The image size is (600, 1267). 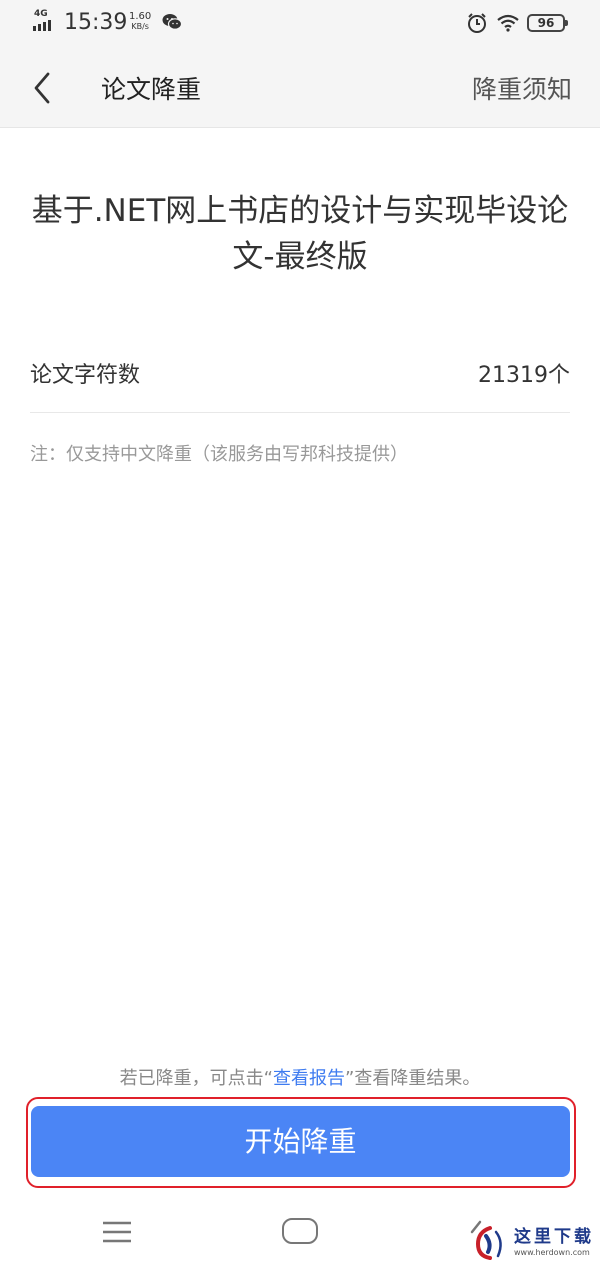 I want to click on view-report-link: 查看报告, so click(x=309, y=1078).